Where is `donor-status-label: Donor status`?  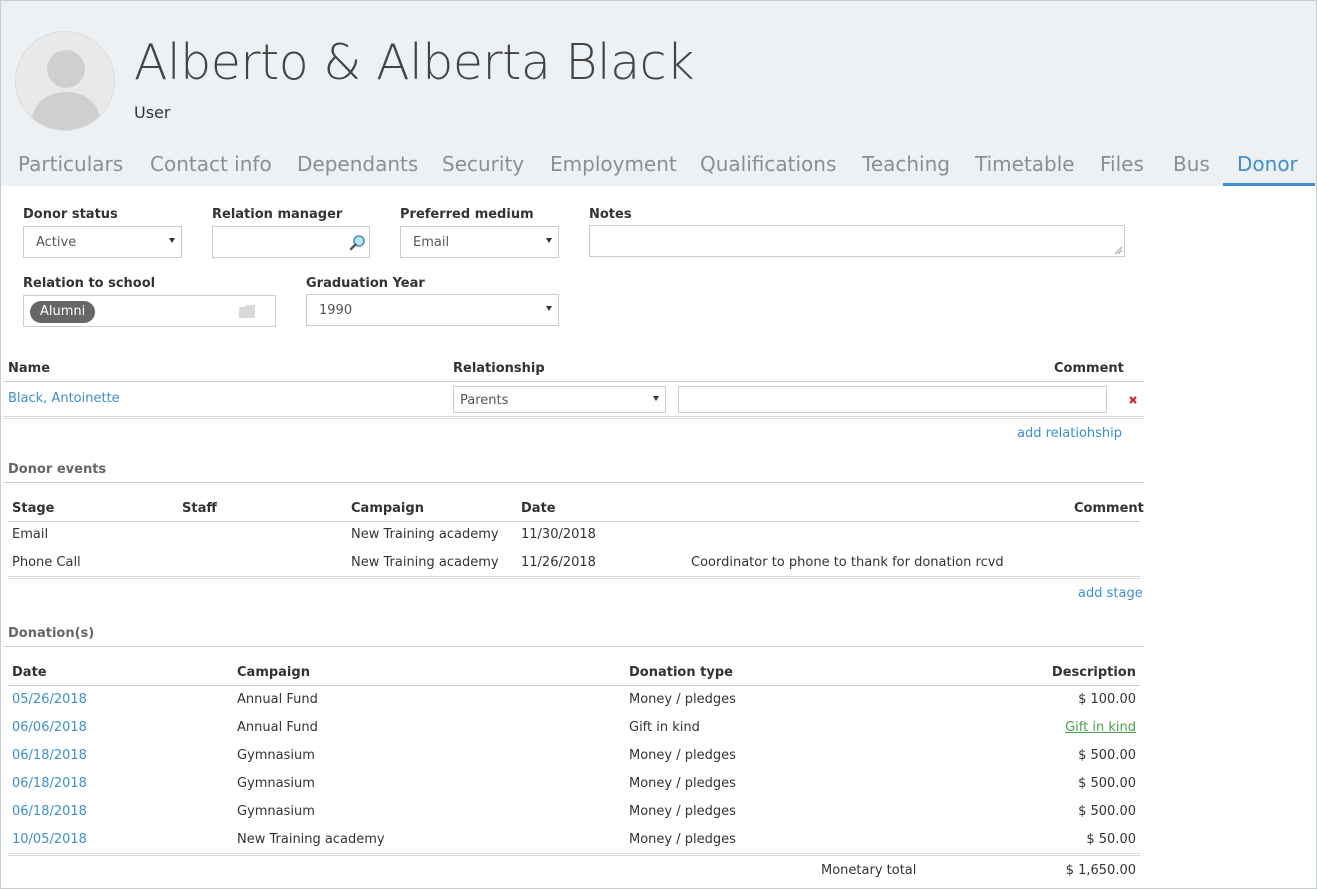 donor-status-label: Donor status is located at coordinates (70, 214).